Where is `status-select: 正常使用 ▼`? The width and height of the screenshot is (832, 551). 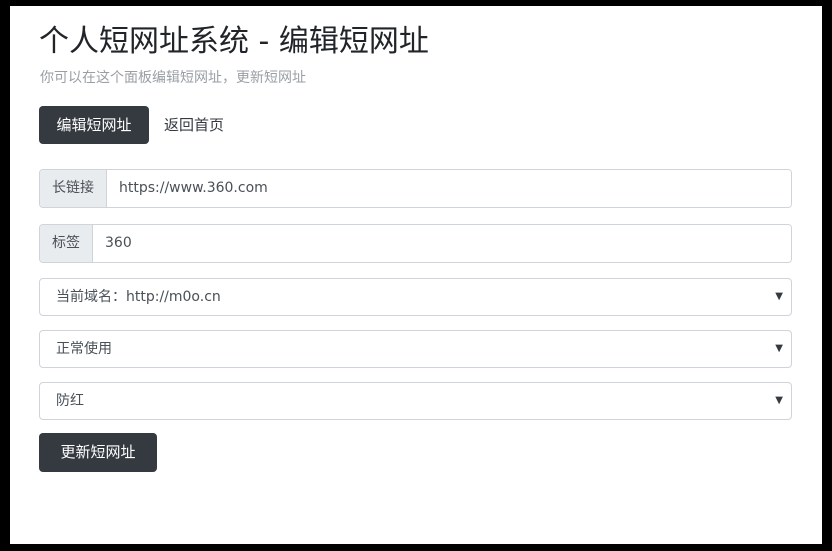
status-select: 正常使用 ▼ is located at coordinates (415, 349).